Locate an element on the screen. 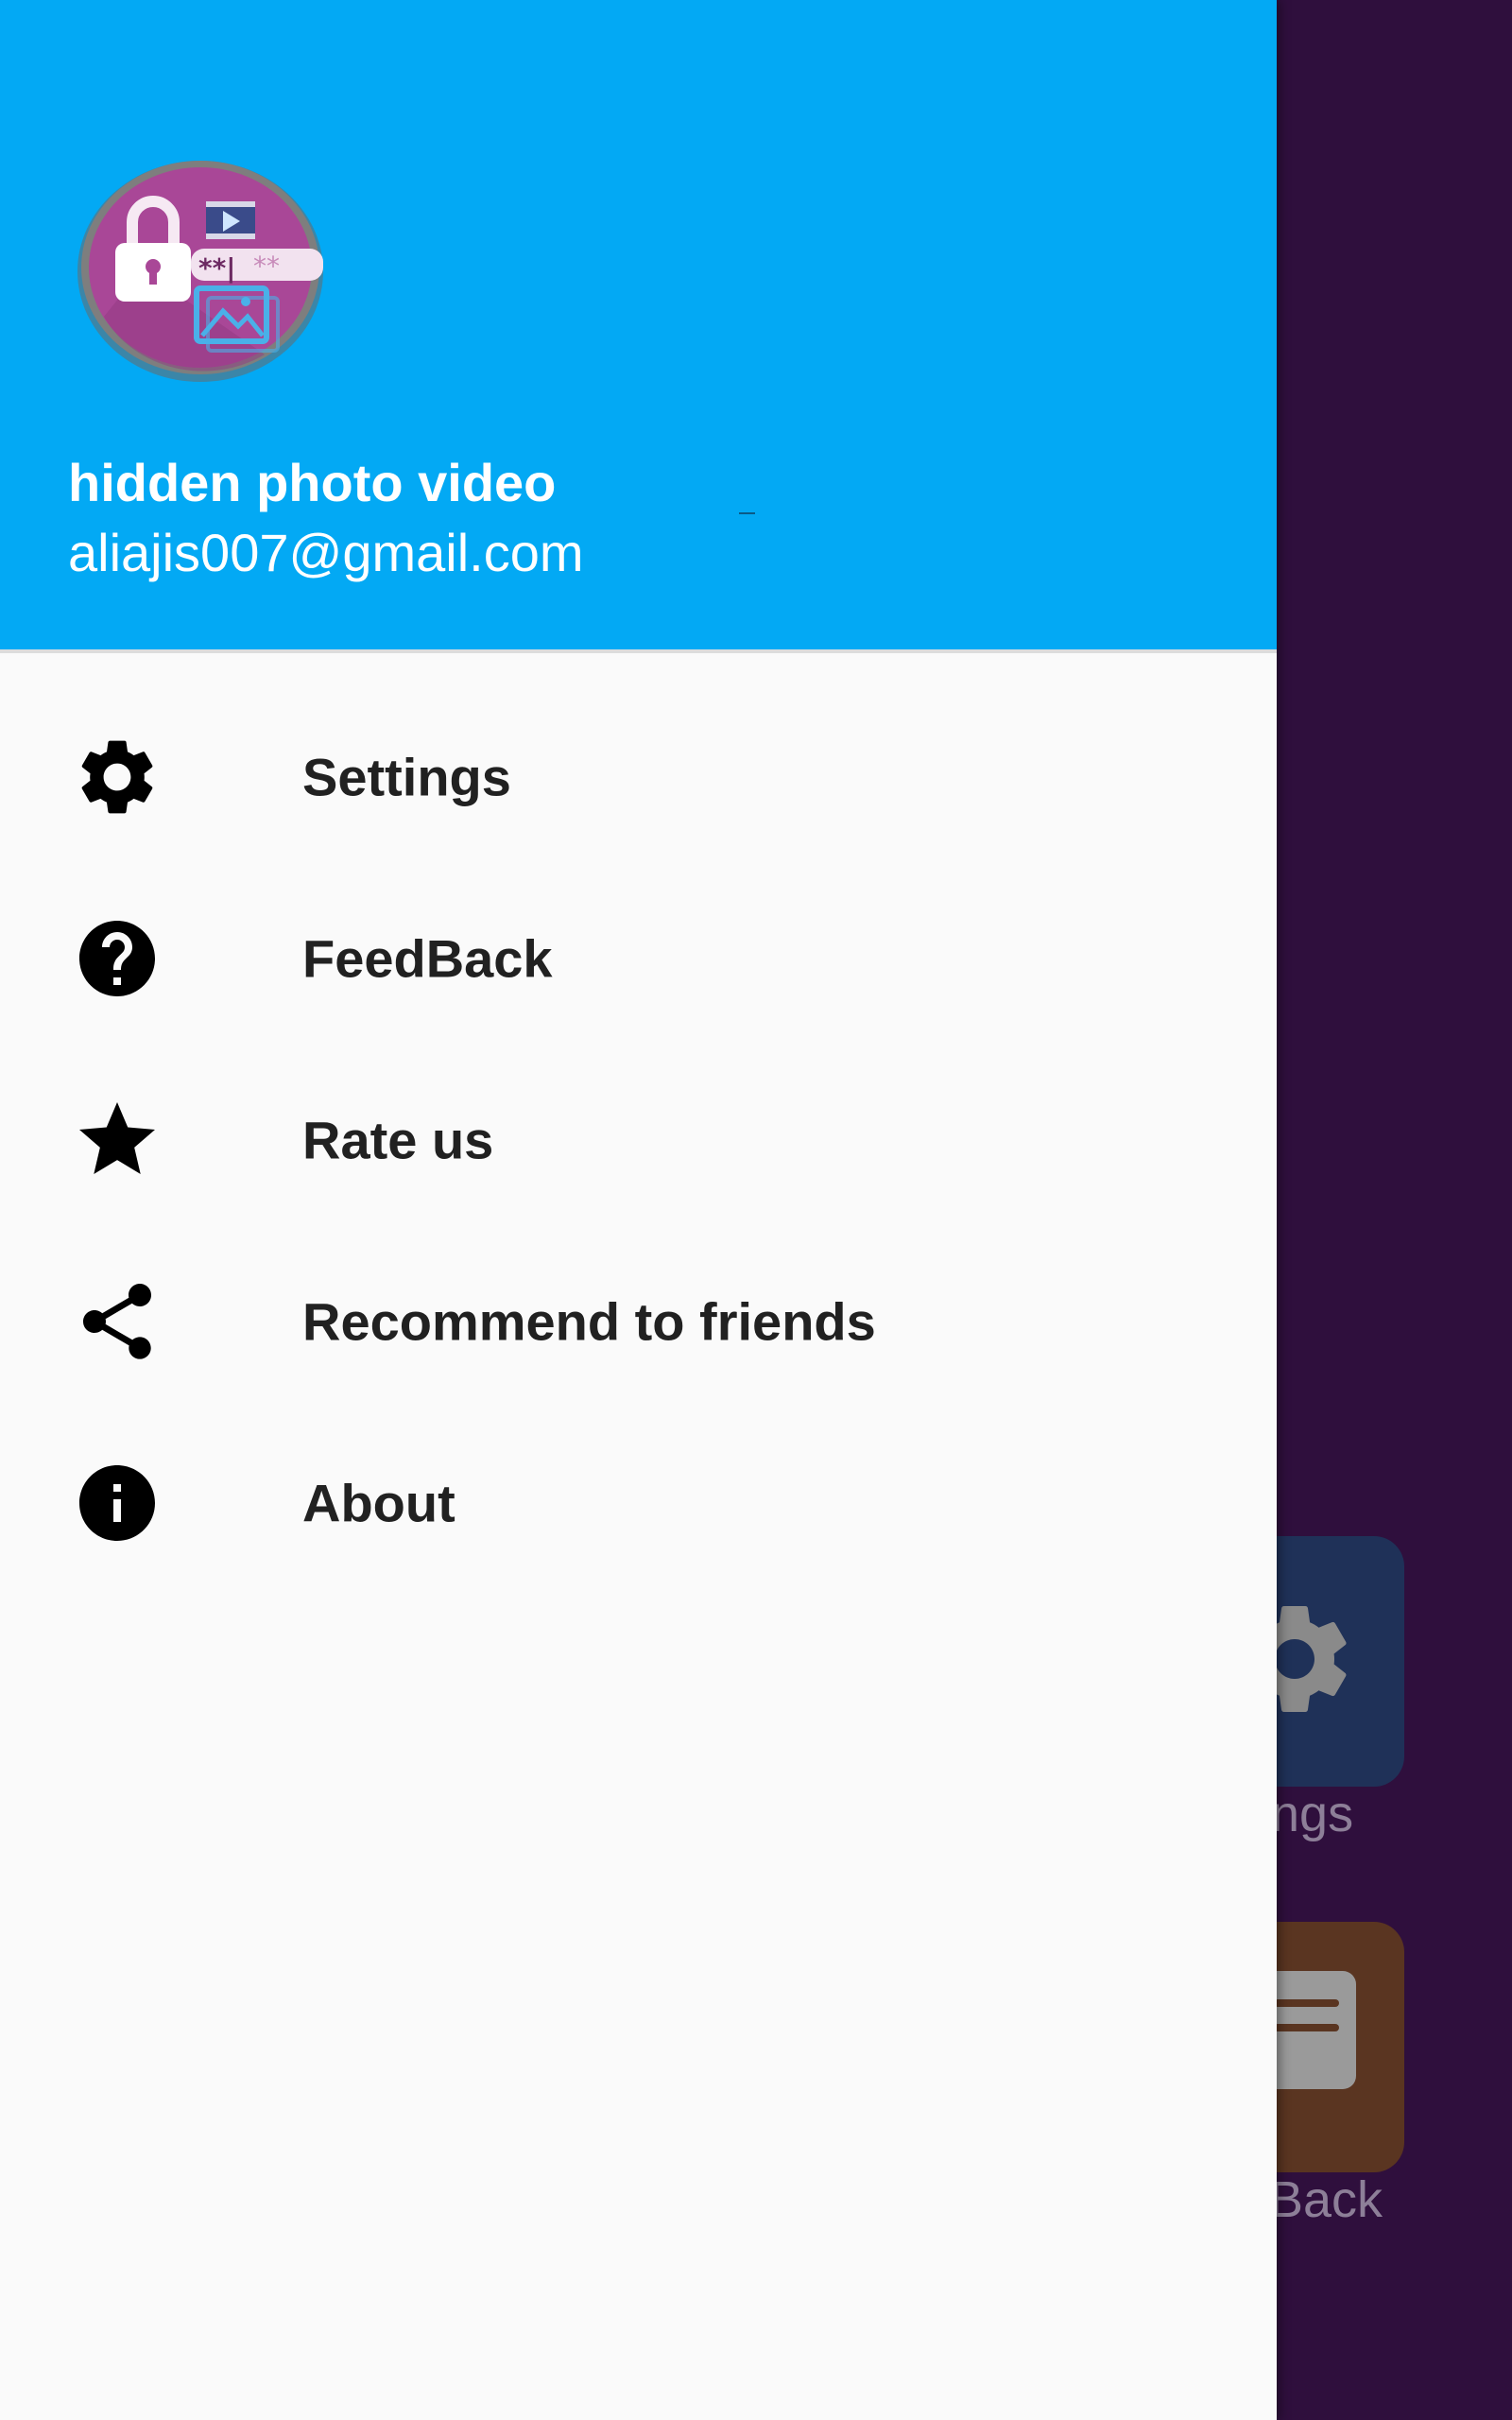  menu-item-label: Rate us is located at coordinates (398, 1140).